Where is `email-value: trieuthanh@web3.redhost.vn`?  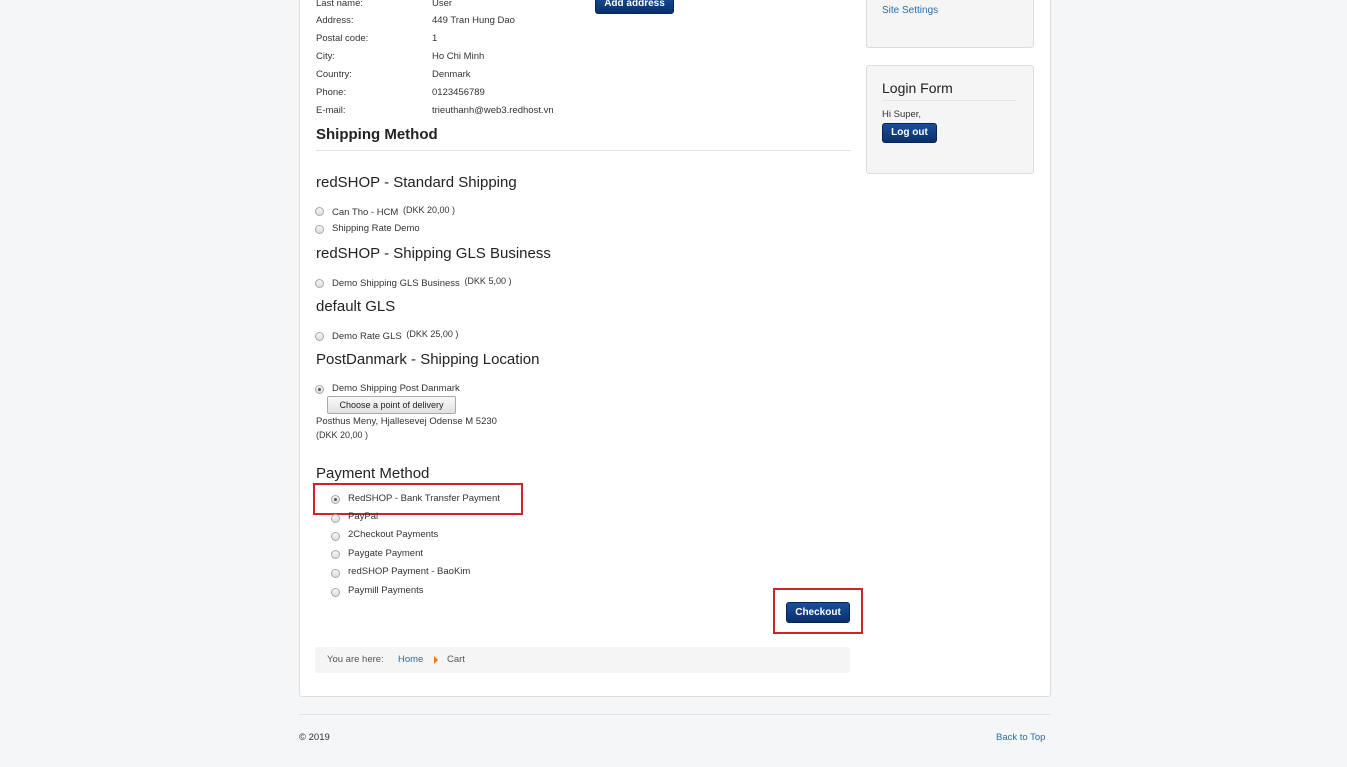
email-value: trieuthanh@web3.redhost.vn is located at coordinates (493, 110).